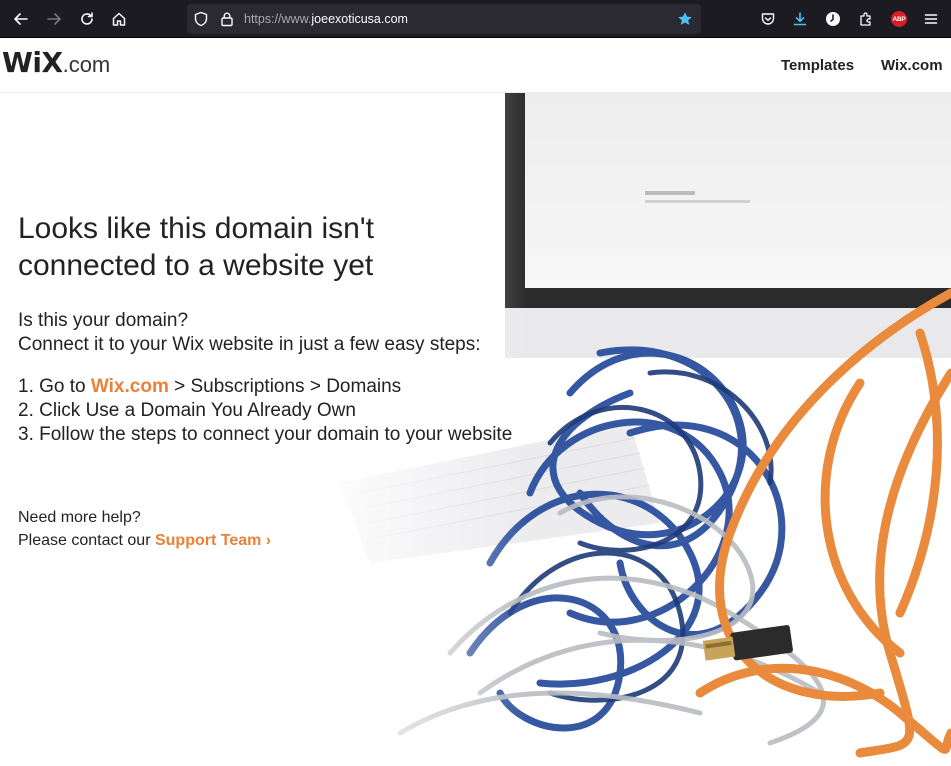  Describe the element at coordinates (86, 540) in the screenshot. I see `help-prefix: Please contact our` at that location.